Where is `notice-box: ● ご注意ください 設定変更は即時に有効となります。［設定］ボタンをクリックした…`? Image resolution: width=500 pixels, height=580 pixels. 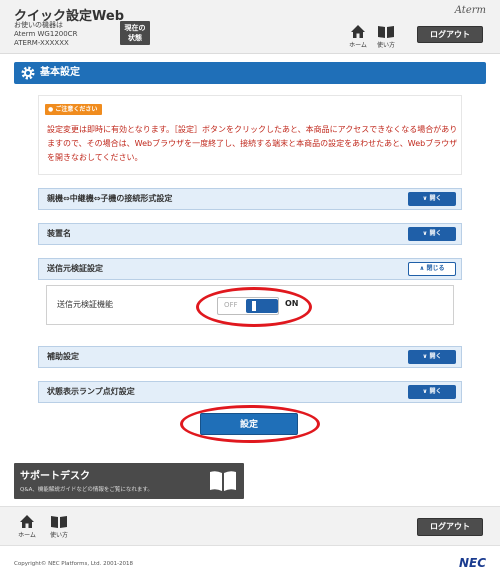 notice-box: ● ご注意ください 設定変更は即時に有効となります。［設定］ボタンをクリックした… is located at coordinates (250, 135).